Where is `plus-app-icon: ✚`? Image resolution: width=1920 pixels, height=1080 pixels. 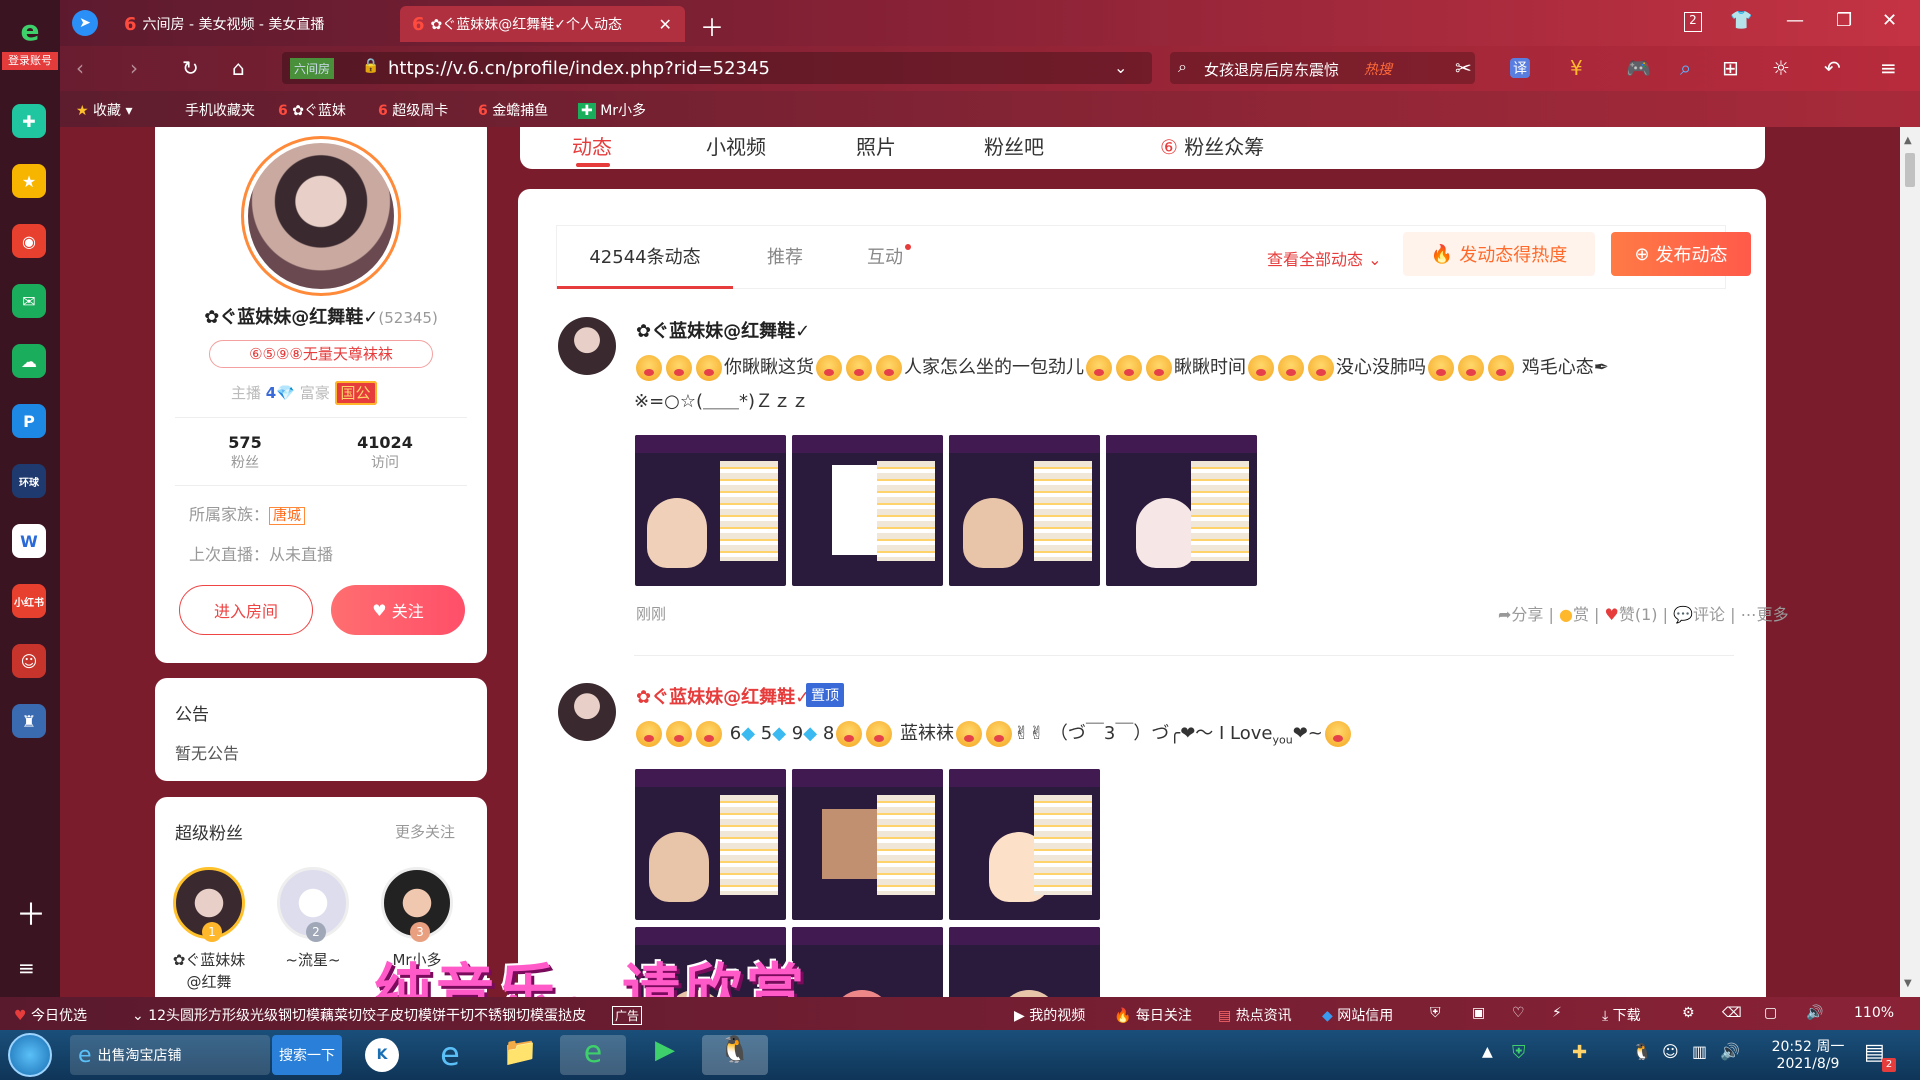
plus-app-icon: ✚ is located at coordinates (29, 121).